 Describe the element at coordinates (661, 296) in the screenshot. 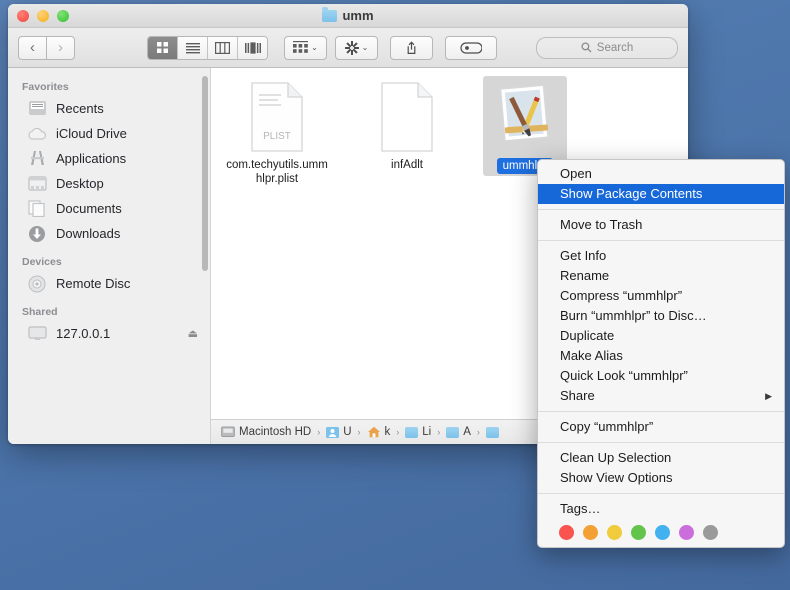

I see `menu-item-compress: Compress “ummhlpr”` at that location.